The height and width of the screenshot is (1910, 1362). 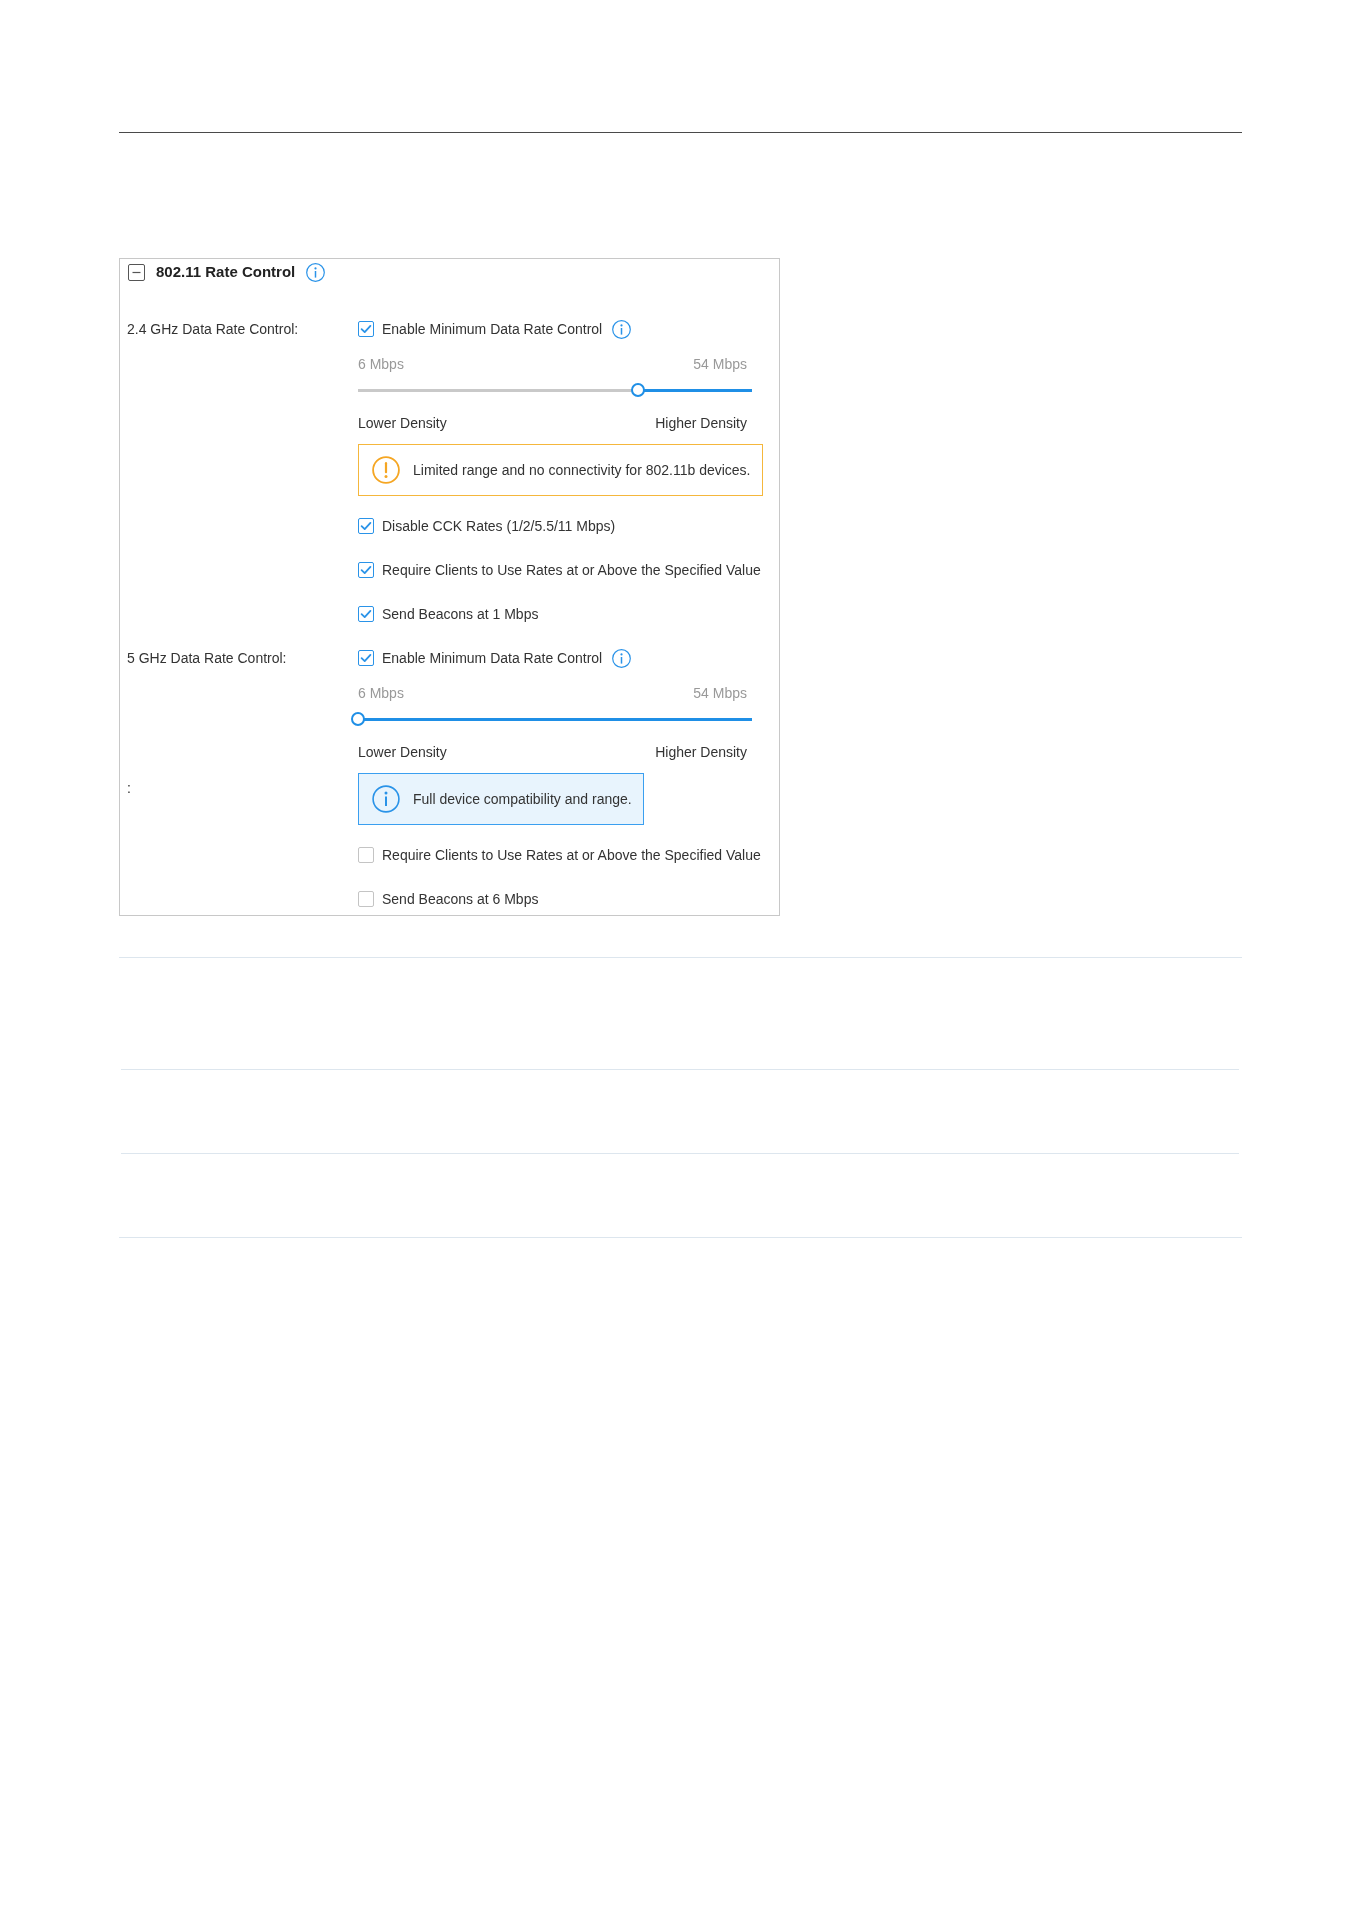 I want to click on panel-title: 802.11 Rate Control, so click(x=226, y=272).